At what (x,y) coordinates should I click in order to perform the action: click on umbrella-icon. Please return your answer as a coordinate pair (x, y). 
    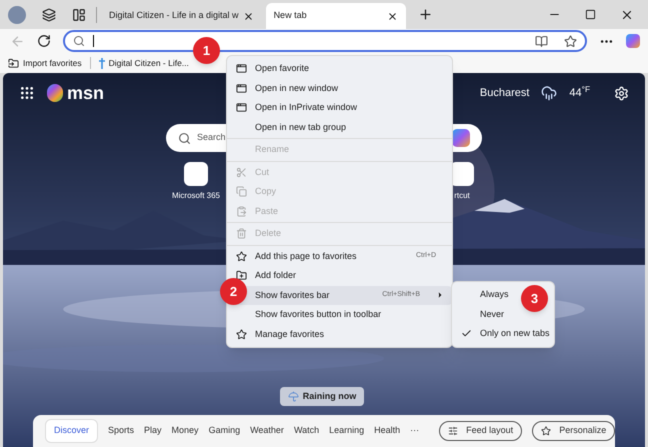
    Looking at the image, I should click on (293, 396).